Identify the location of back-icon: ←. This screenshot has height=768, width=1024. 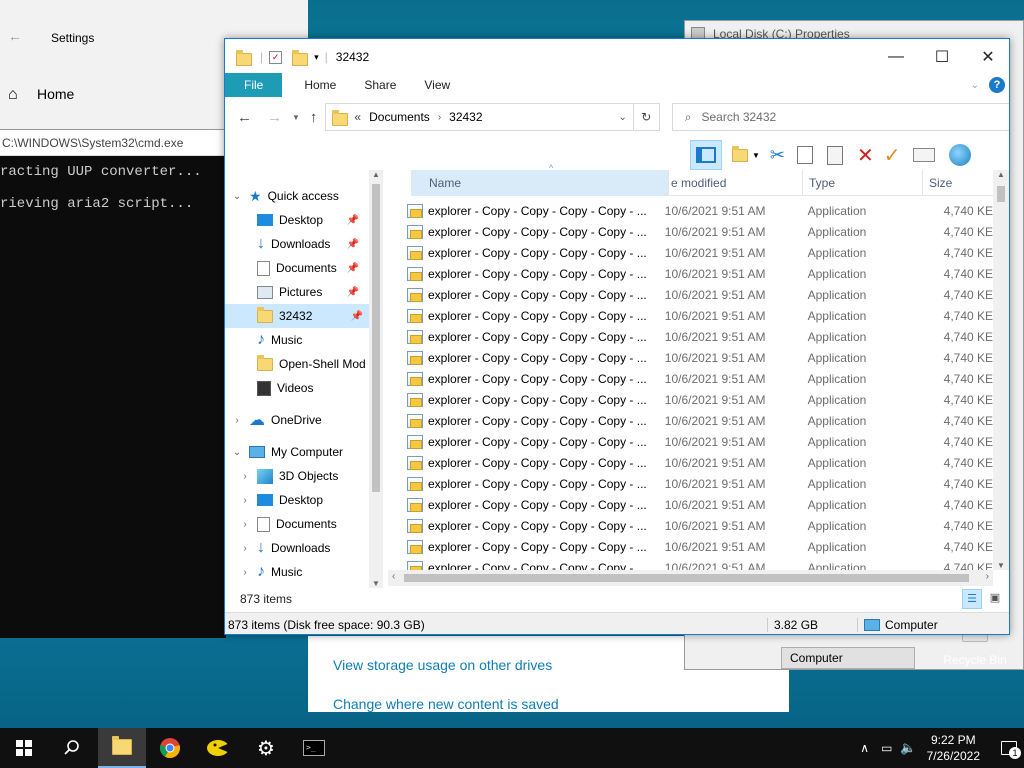
(244, 117).